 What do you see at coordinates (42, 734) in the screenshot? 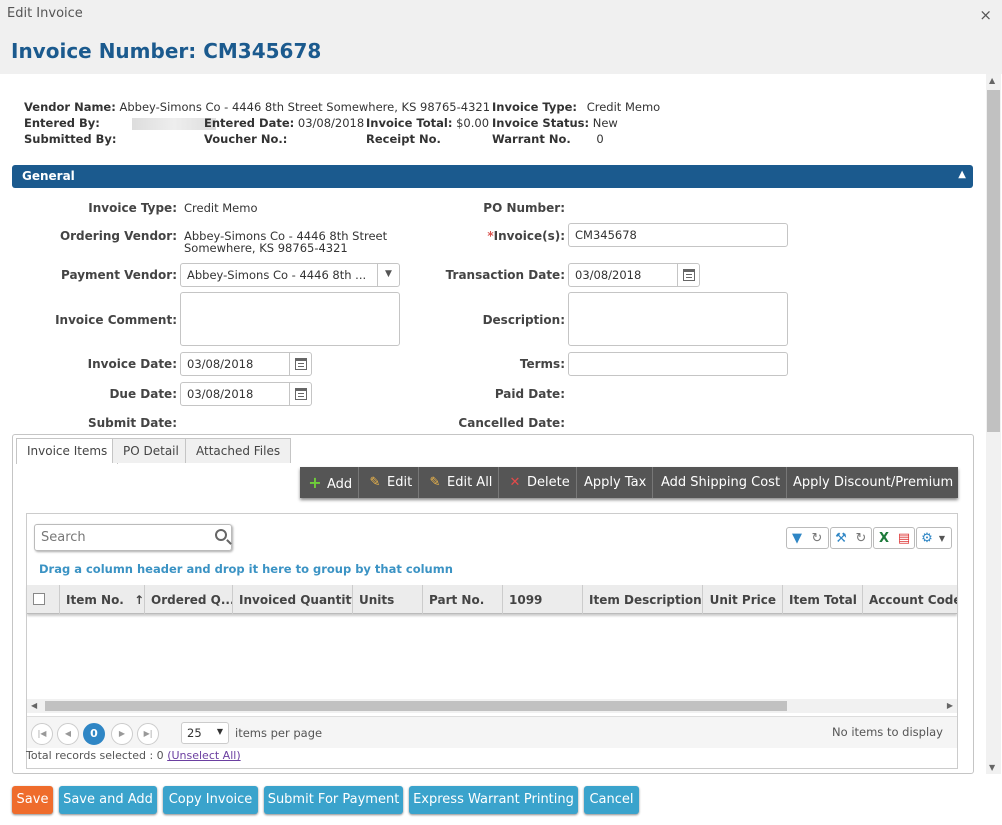
I see `first-page-icon: |◀` at bounding box center [42, 734].